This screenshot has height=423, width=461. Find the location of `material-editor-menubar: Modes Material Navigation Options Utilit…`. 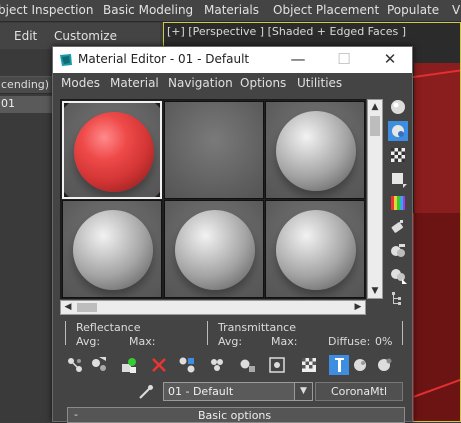

material-editor-menubar: Modes Material Navigation Options Utilit… is located at coordinates (232, 84).